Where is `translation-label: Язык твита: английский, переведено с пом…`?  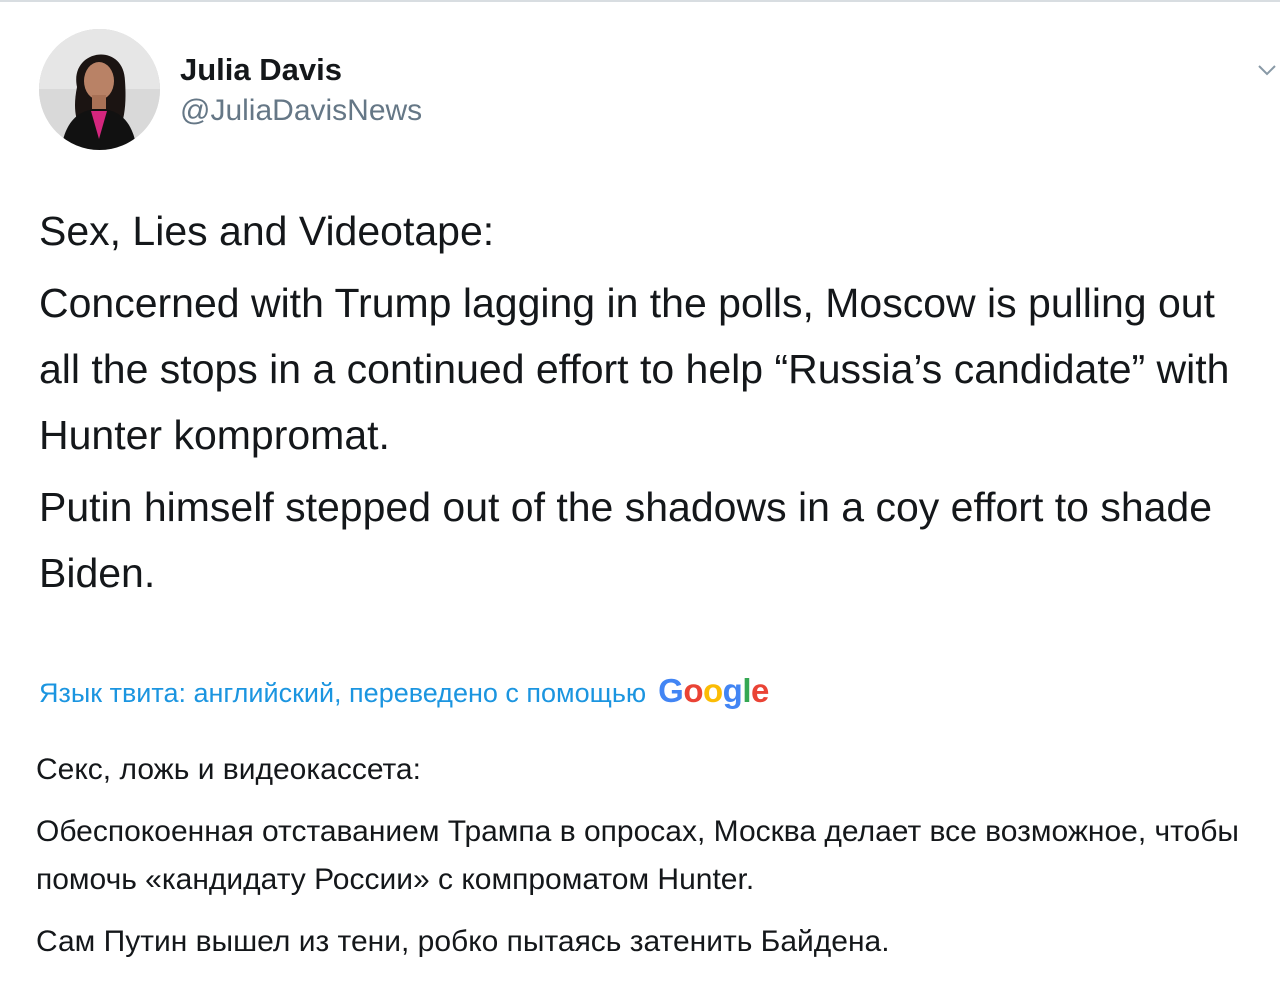
translation-label: Язык твита: английский, переведено с пом… is located at coordinates (342, 693).